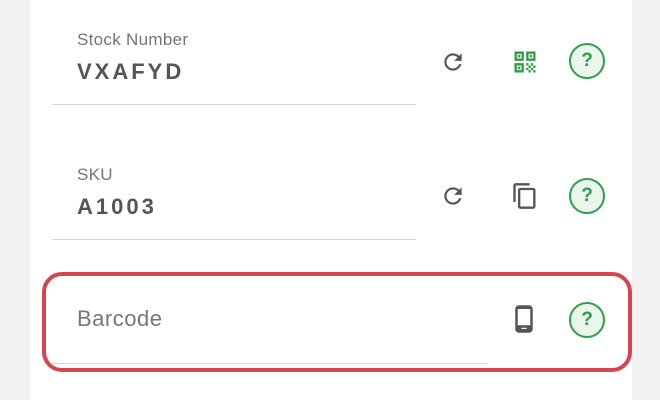  Describe the element at coordinates (270, 363) in the screenshot. I see `barcode-underline` at that location.